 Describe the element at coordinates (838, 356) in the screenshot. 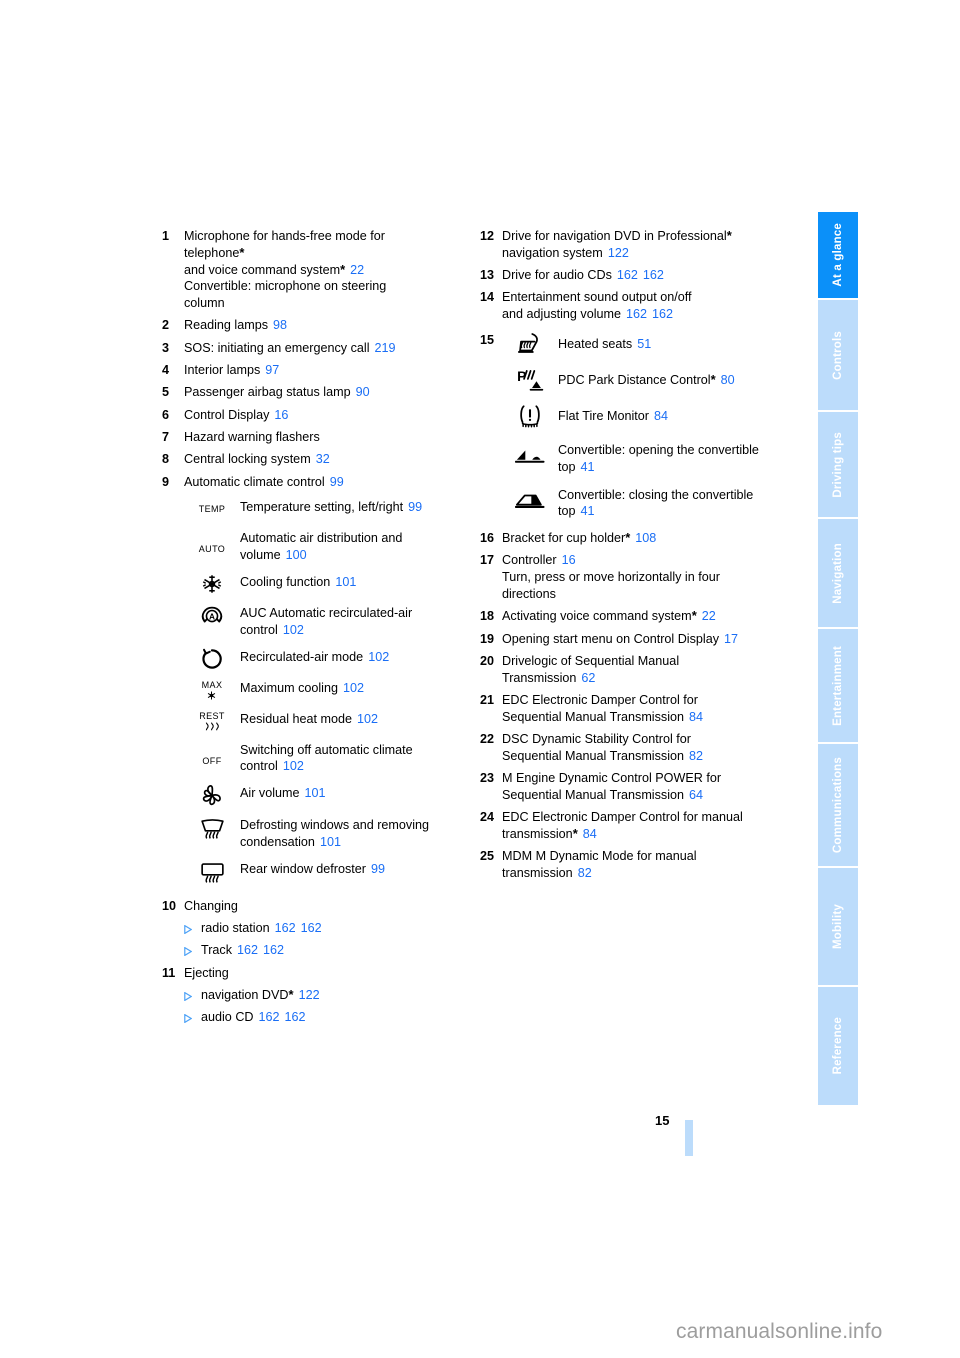

I see `tab-controls: Controls` at that location.